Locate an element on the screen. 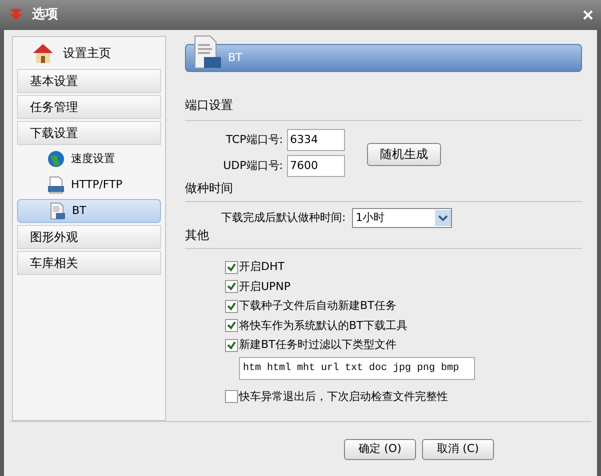 The image size is (601, 476). sidebar-item: 速度设置 is located at coordinates (89, 159).